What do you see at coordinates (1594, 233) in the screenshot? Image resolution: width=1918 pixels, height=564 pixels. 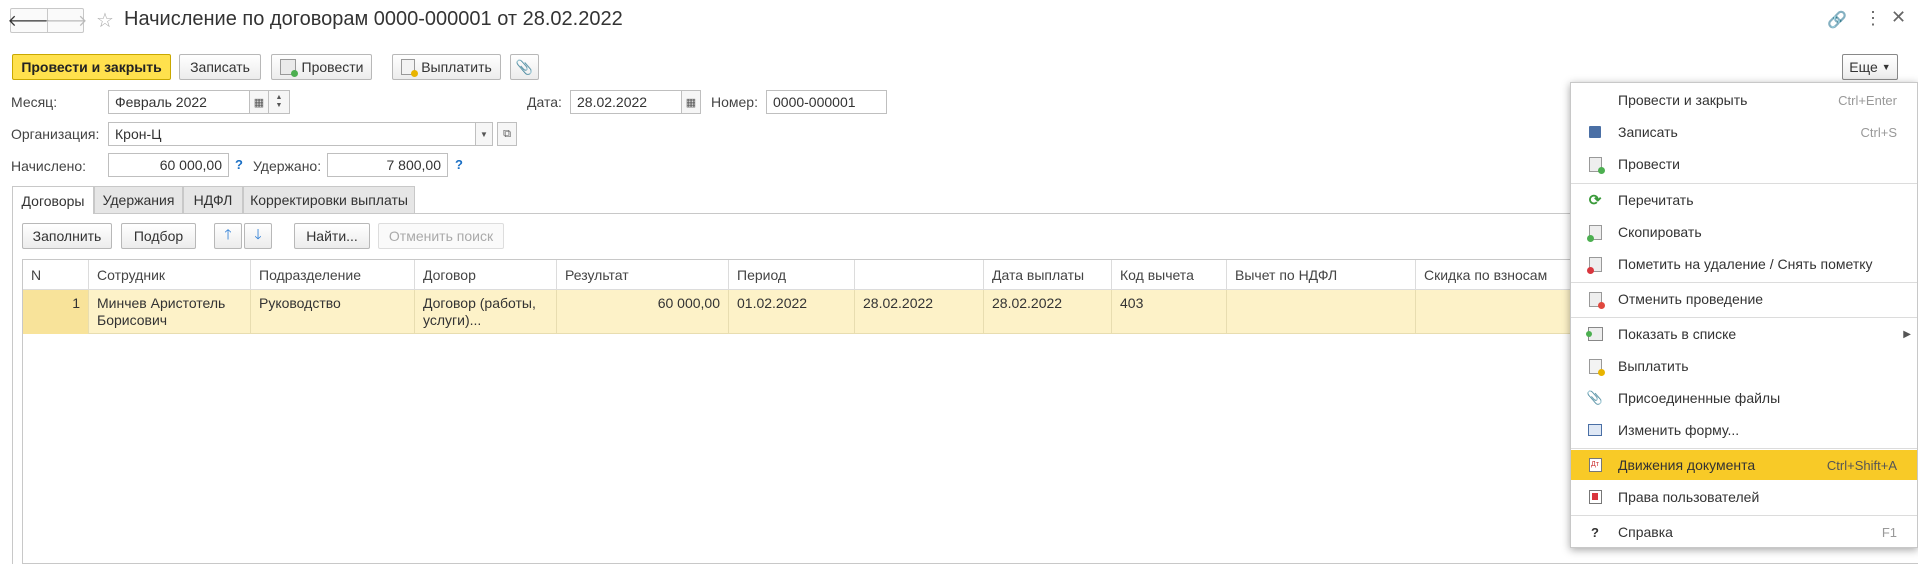 I see `copy-icon` at bounding box center [1594, 233].